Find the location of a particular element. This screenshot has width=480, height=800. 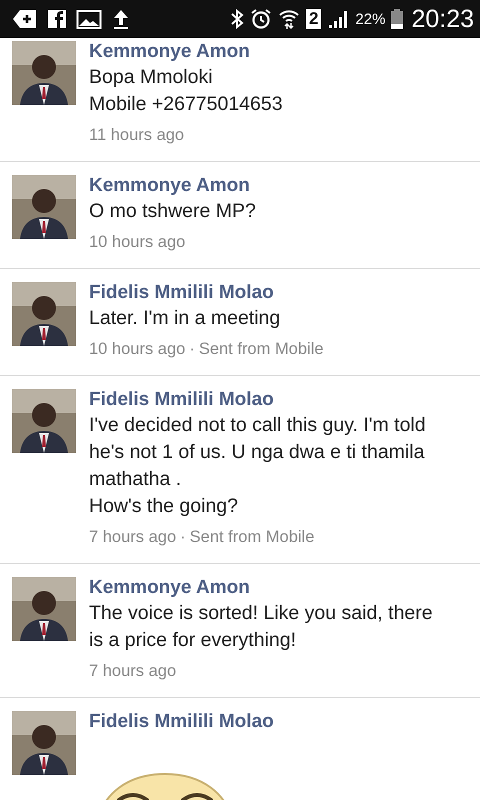

message-text: Mobile +26775014653 is located at coordinates (186, 104).